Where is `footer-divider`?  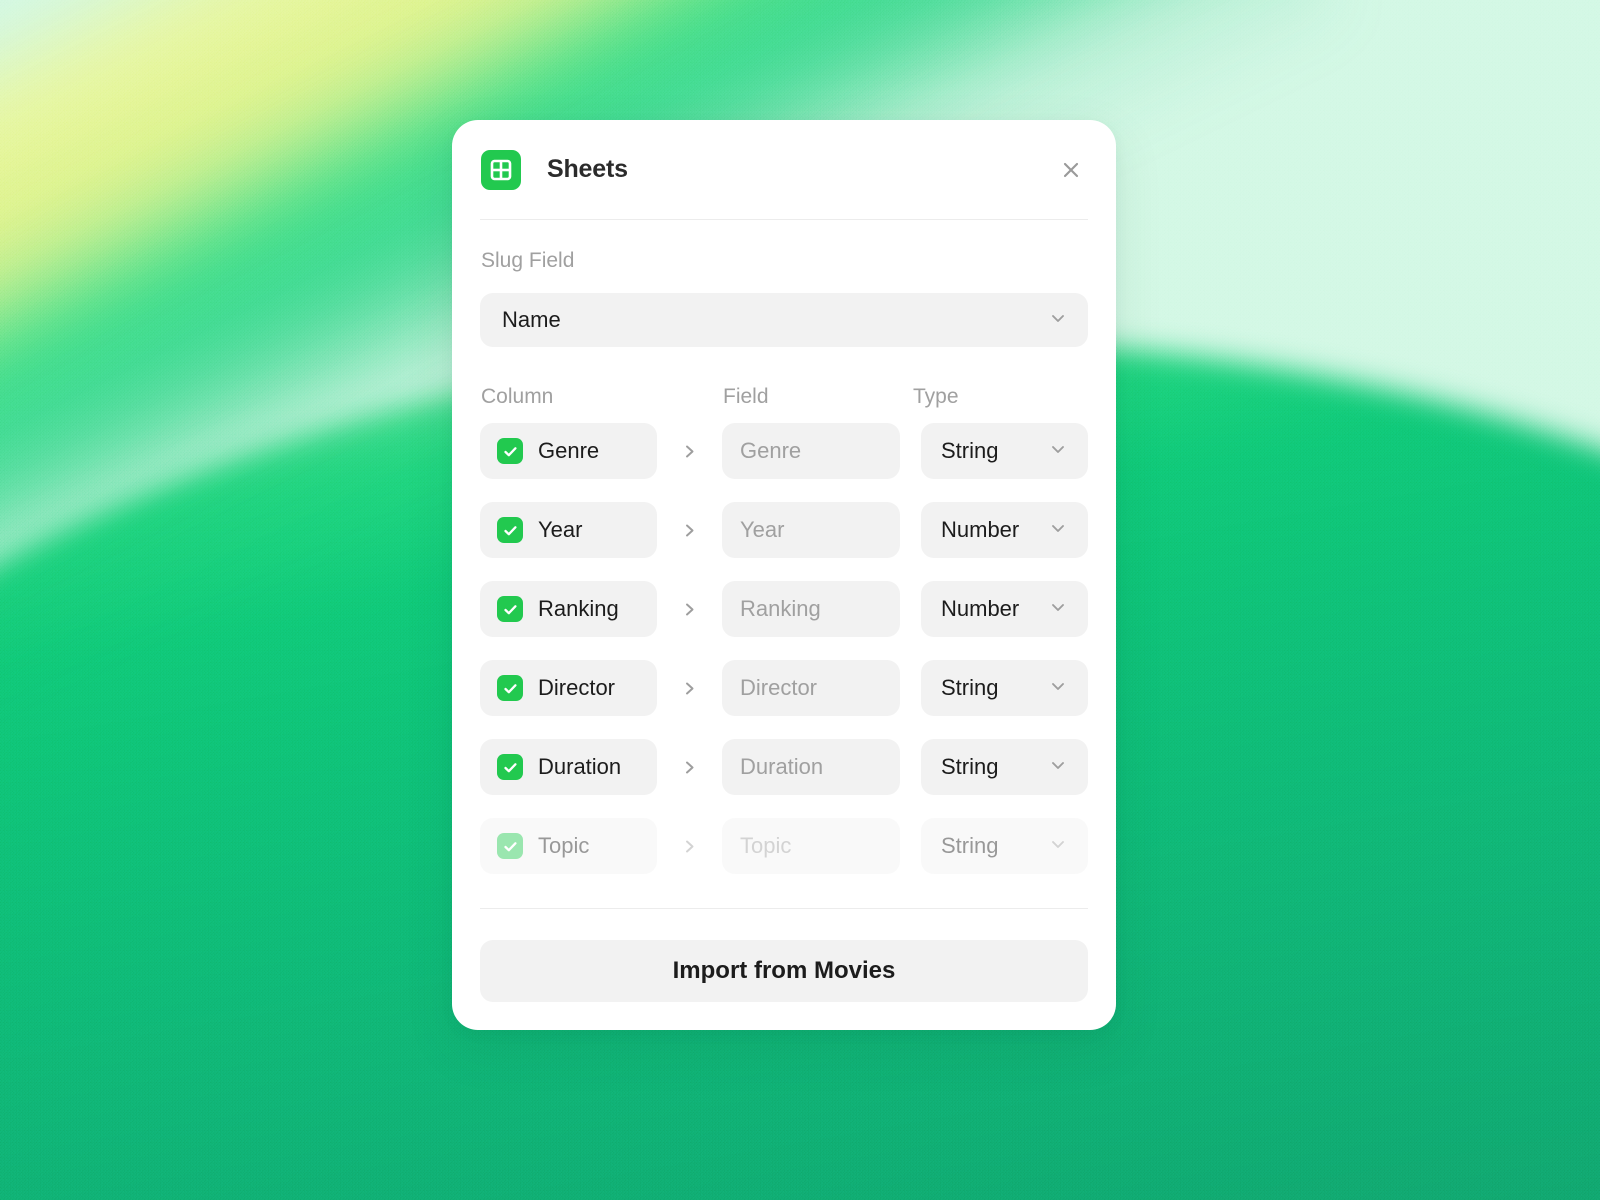
footer-divider is located at coordinates (784, 908).